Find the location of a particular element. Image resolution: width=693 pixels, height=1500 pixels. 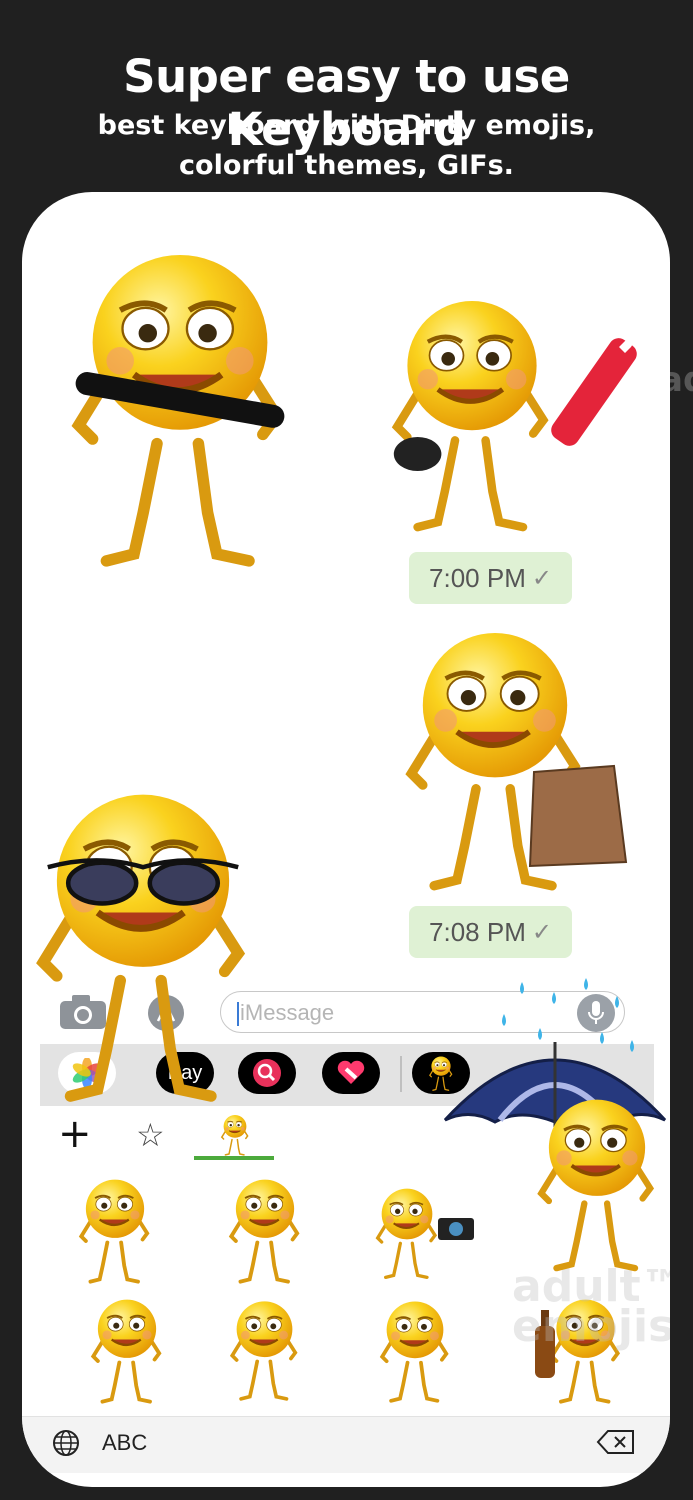

heart-sticker-icon is located at coordinates (351, 1072).